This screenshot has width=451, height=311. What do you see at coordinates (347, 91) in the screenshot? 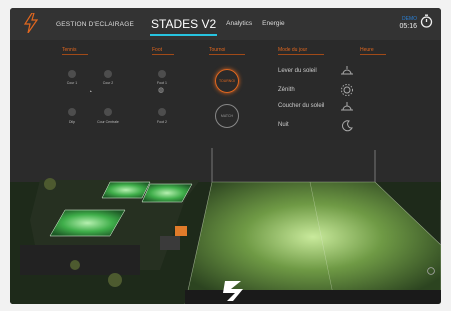
I see `sun-icon` at bounding box center [347, 91].